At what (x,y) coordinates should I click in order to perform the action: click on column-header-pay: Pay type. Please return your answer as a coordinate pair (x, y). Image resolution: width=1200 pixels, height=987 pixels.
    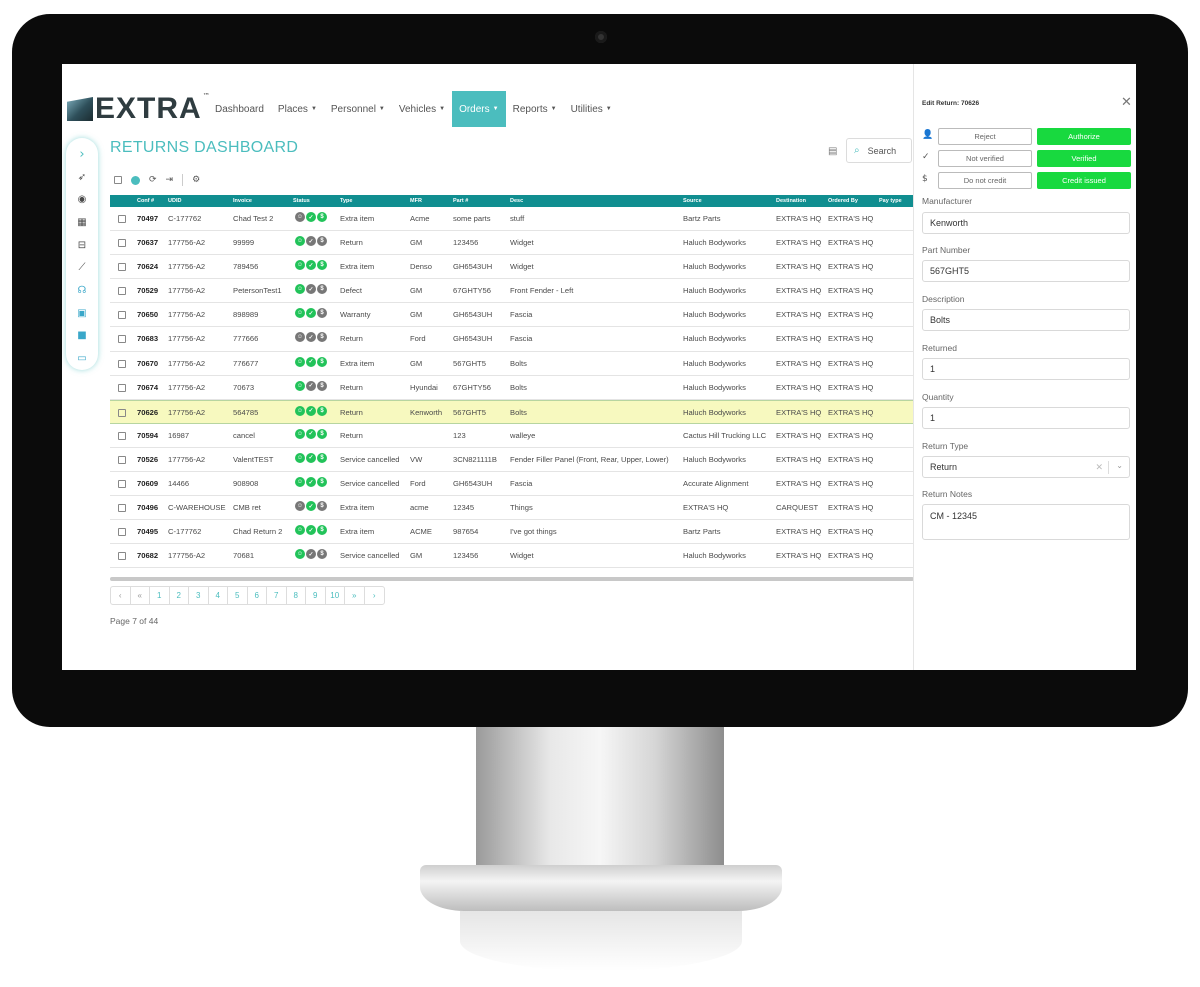
    Looking at the image, I should click on (890, 201).